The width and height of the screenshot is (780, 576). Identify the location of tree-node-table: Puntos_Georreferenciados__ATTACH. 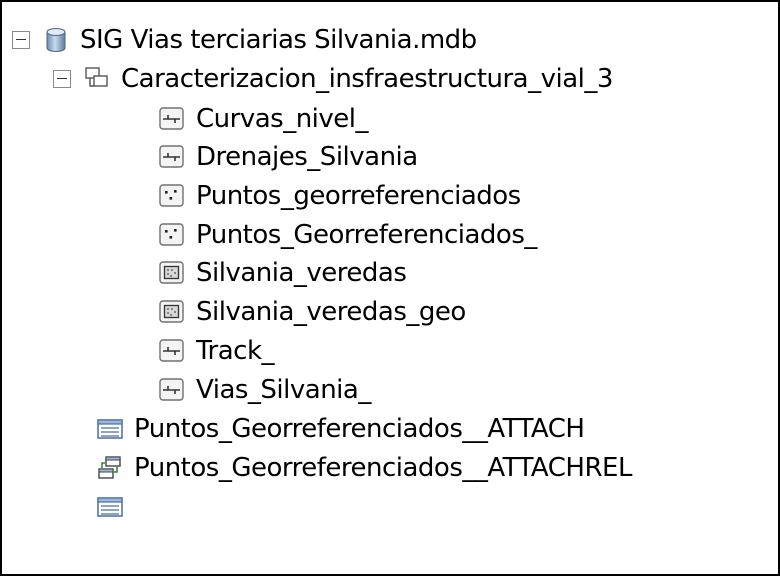
(340, 429).